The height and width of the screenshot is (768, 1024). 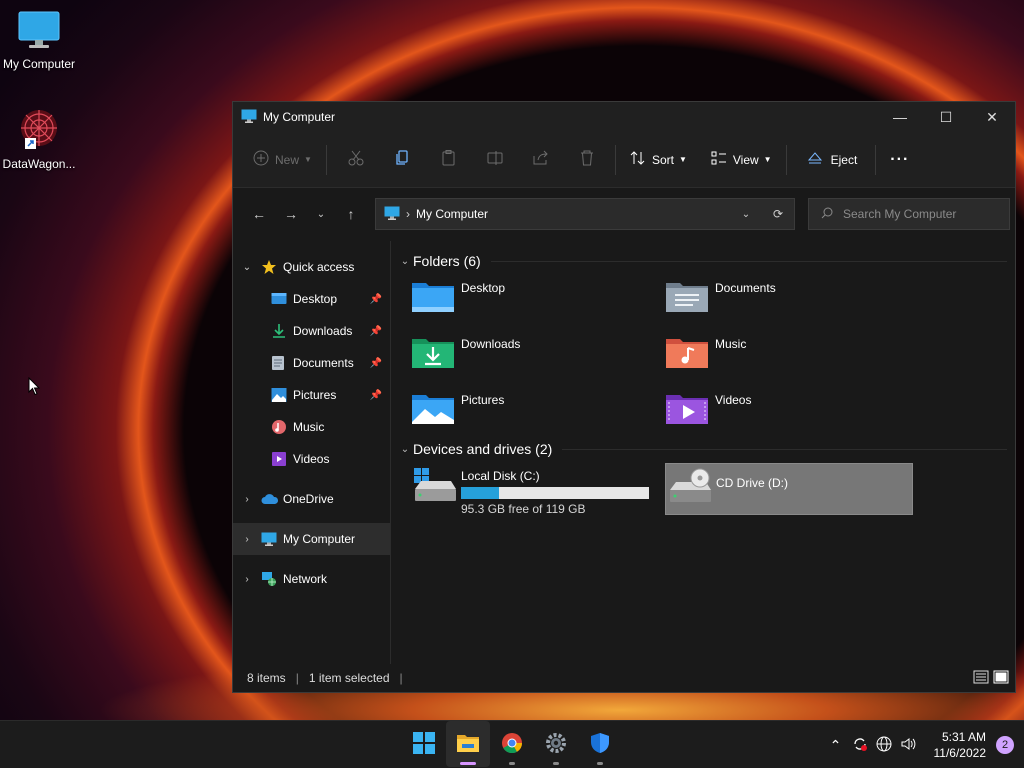 I want to click on cut-button, so click(x=356, y=160).